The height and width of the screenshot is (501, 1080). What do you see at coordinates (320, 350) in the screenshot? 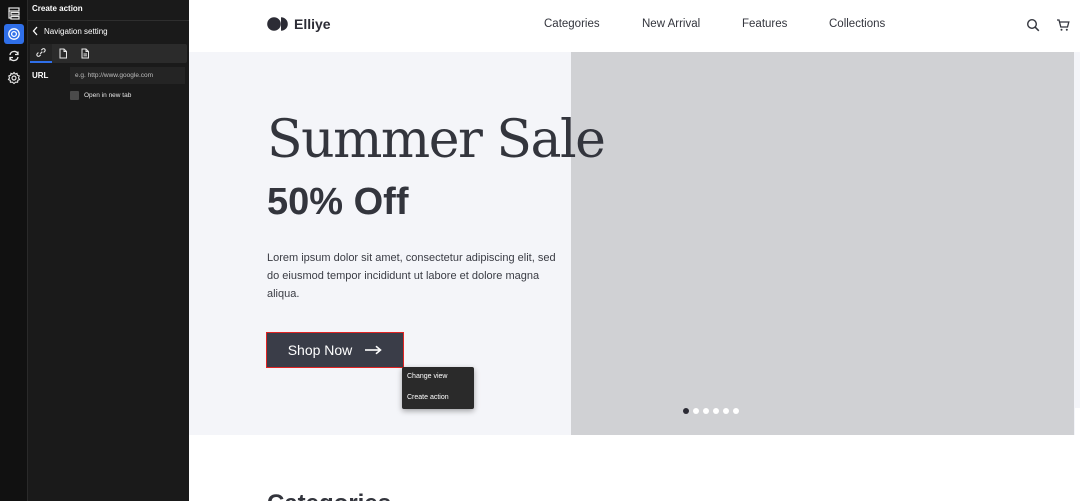
I see `shop-now-label: Shop Now` at bounding box center [320, 350].